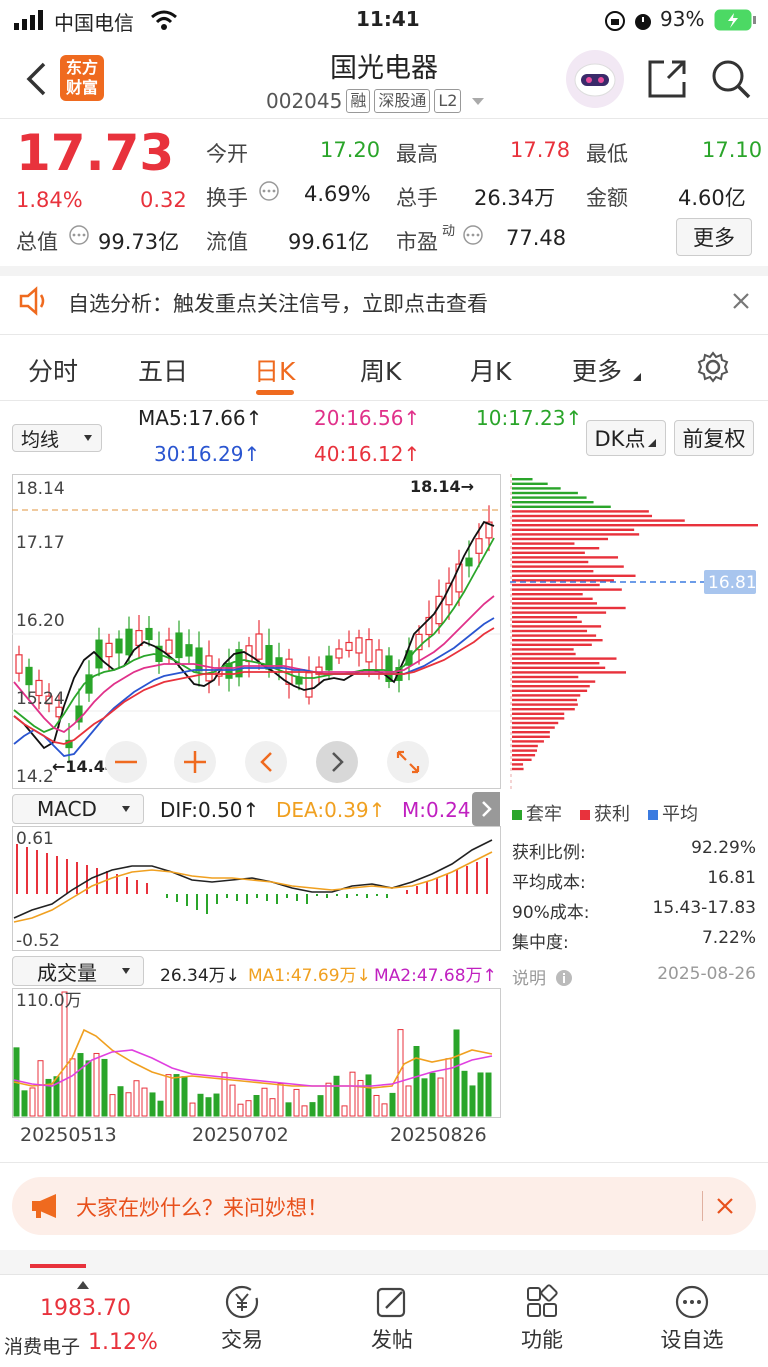 This screenshot has width=768, height=1367. Describe the element at coordinates (713, 367) in the screenshot. I see `settings-gear-icon` at that location.